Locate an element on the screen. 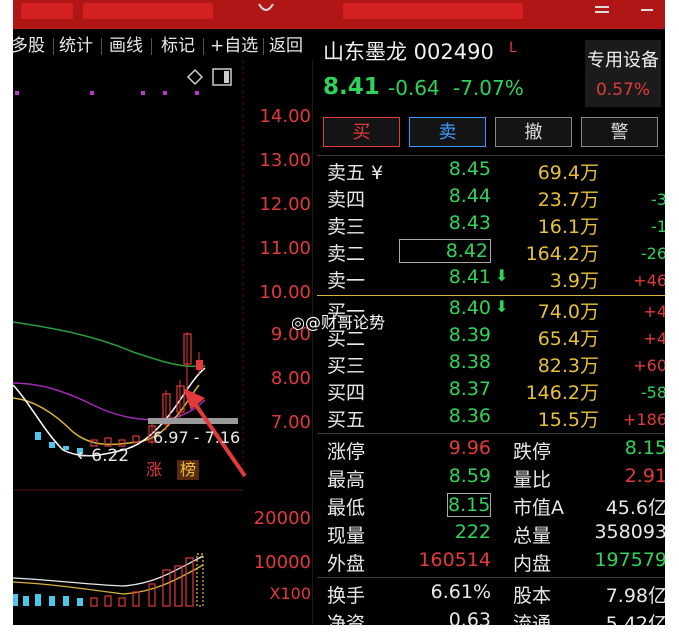 The image size is (679, 638). bid-price: 8.38 is located at coordinates (469, 362).